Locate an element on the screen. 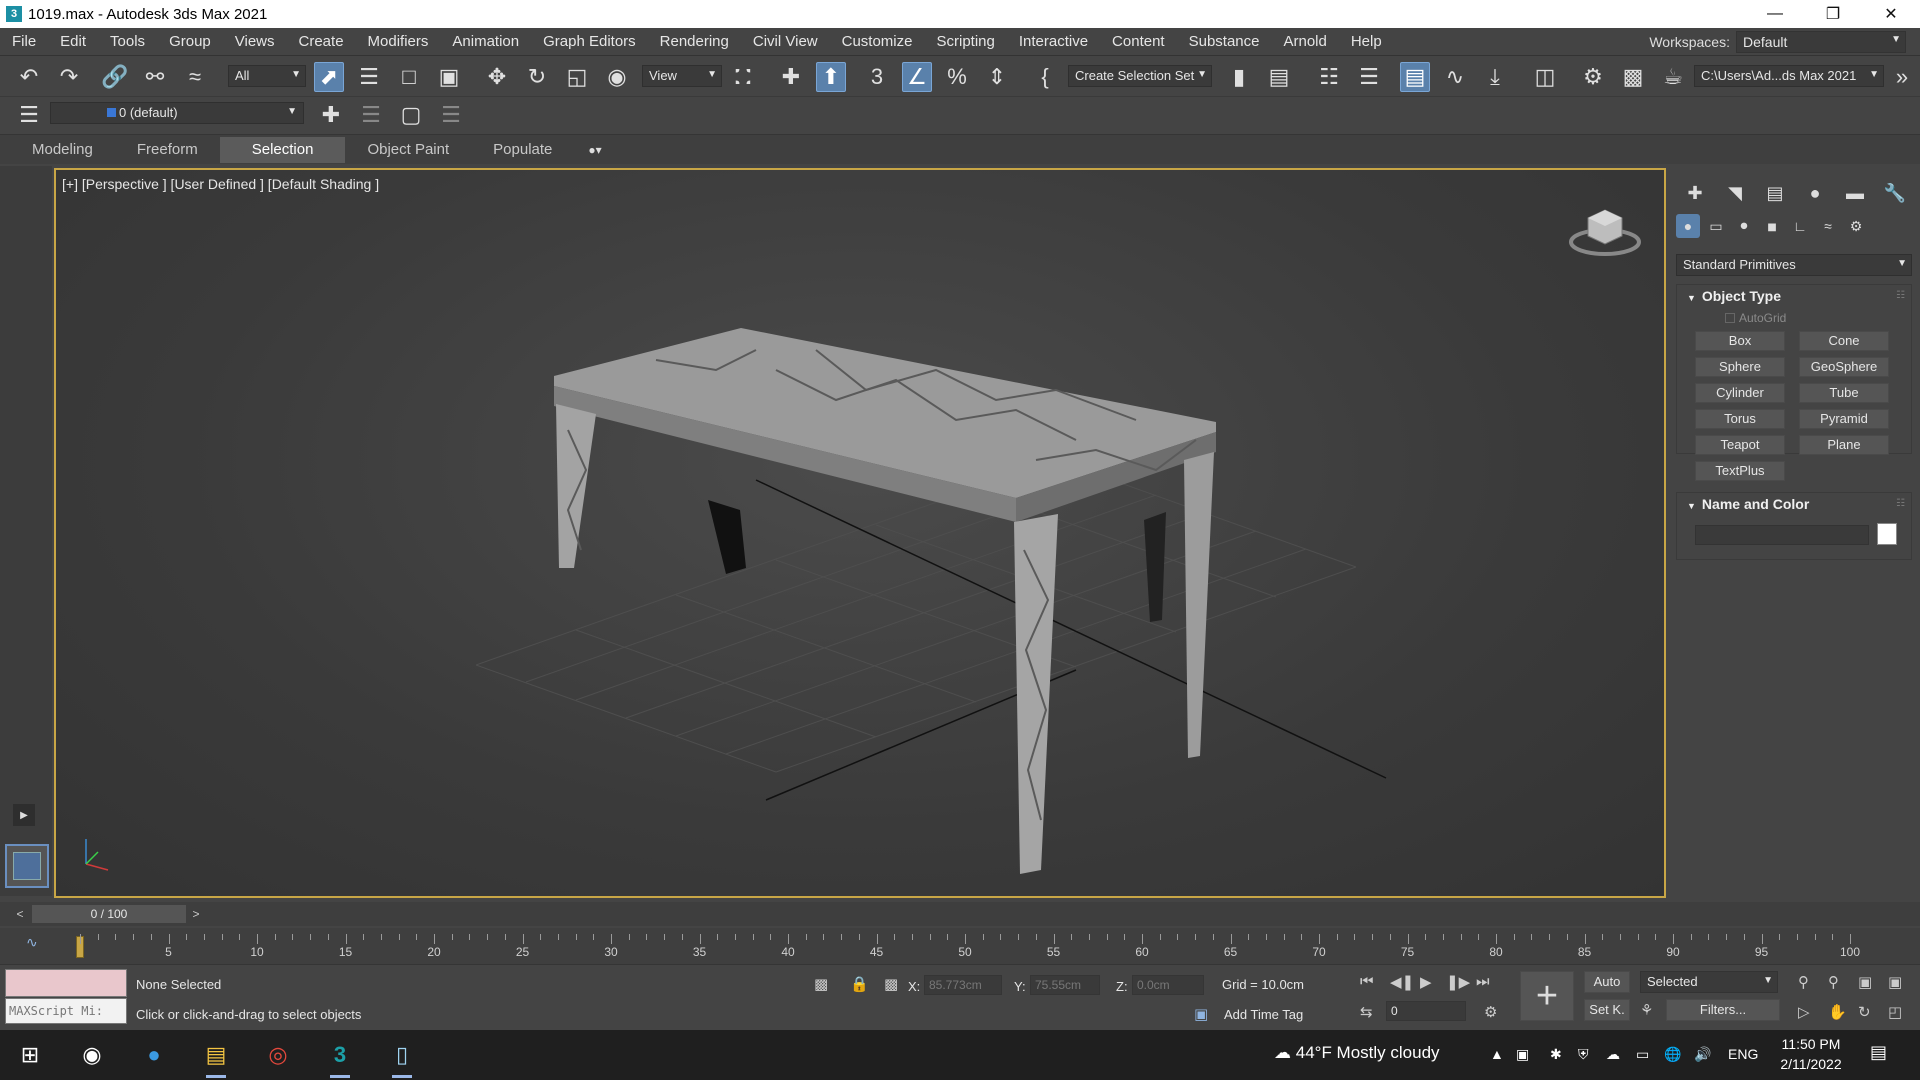  cylinder-button: Cylinder is located at coordinates (1740, 393).